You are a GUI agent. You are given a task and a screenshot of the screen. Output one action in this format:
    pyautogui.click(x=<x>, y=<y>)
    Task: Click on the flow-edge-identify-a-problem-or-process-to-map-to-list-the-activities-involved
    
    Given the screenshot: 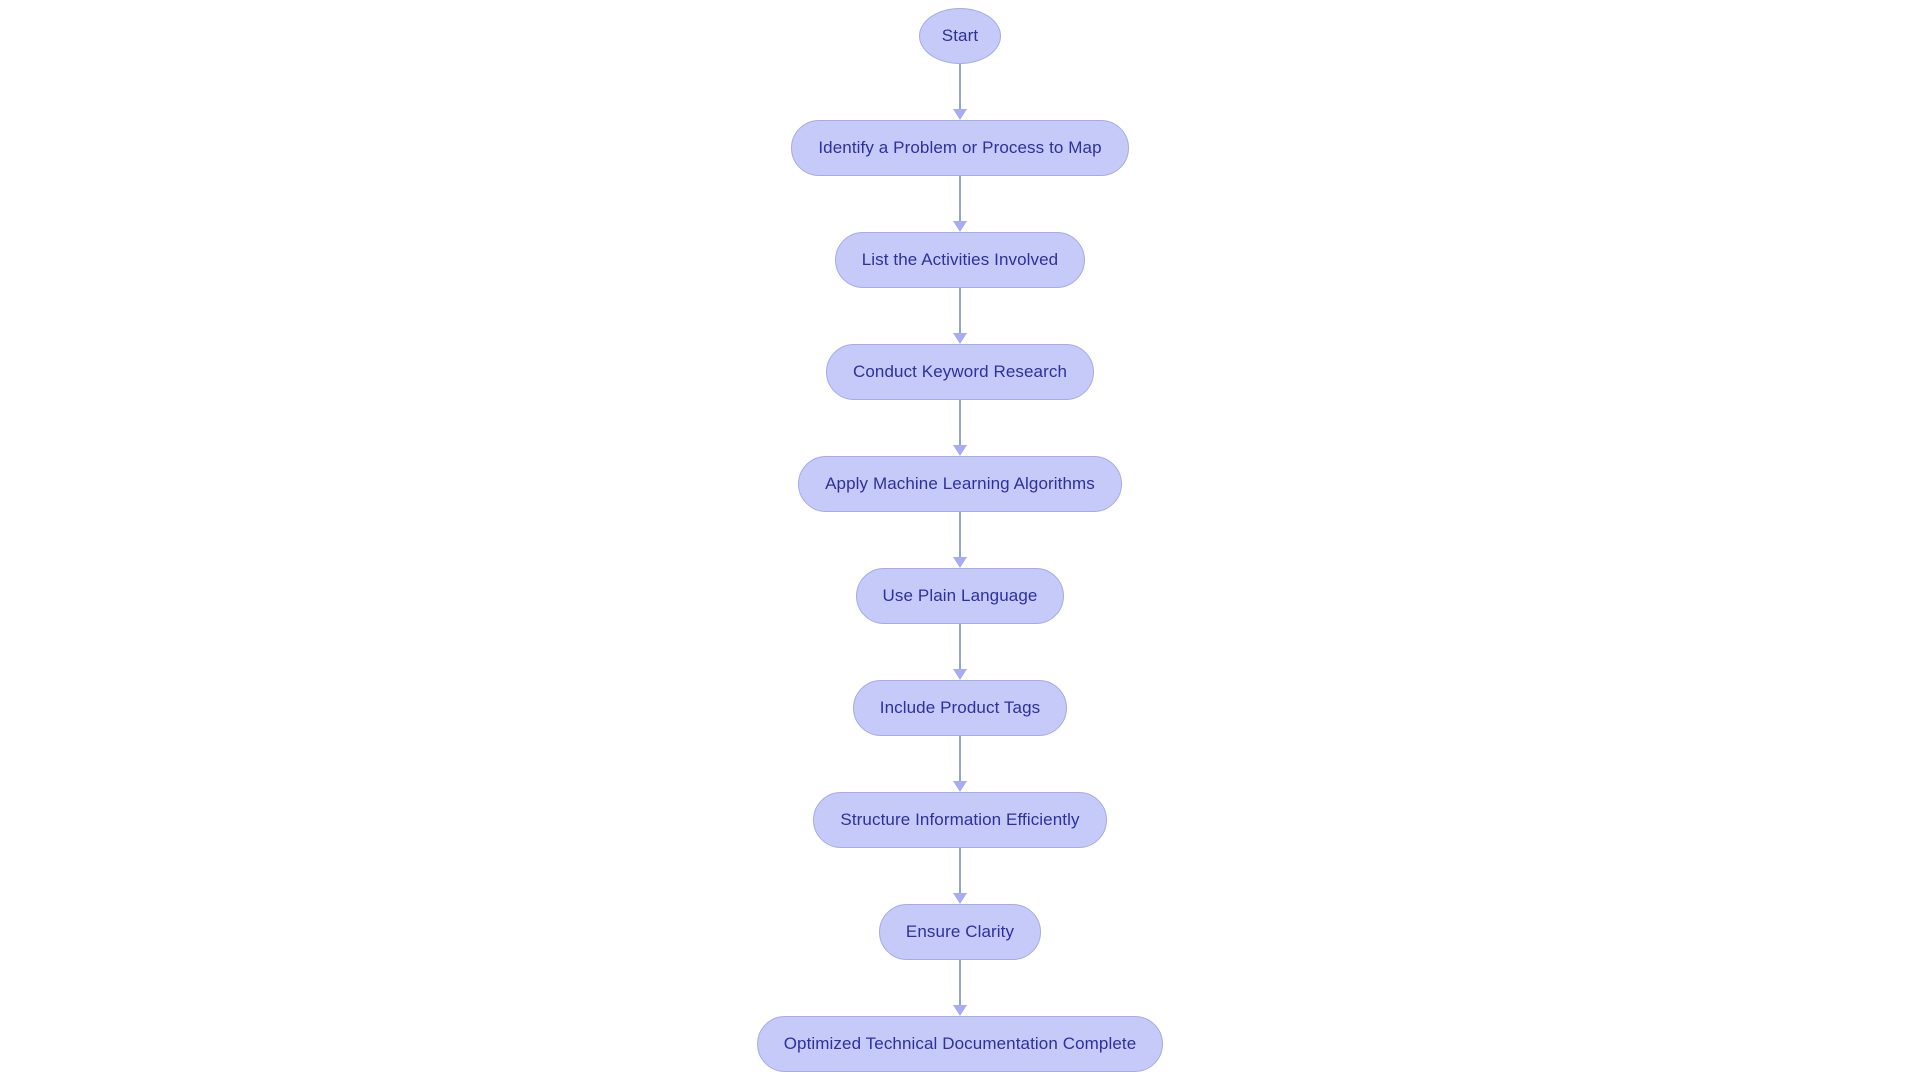 What is the action you would take?
    pyautogui.click(x=960, y=204)
    